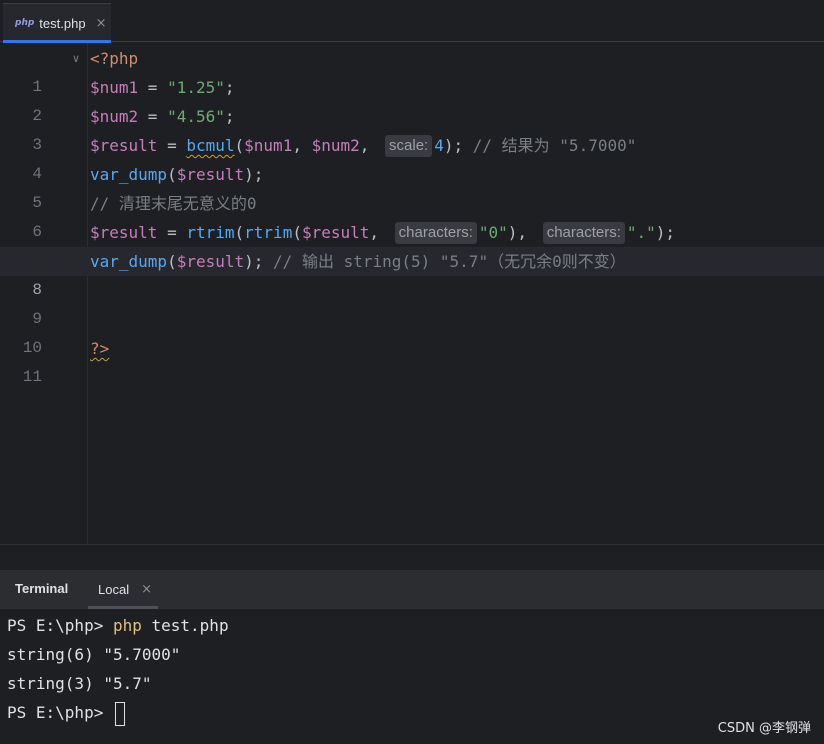  What do you see at coordinates (412, 557) in the screenshot?
I see `panel-divider` at bounding box center [412, 557].